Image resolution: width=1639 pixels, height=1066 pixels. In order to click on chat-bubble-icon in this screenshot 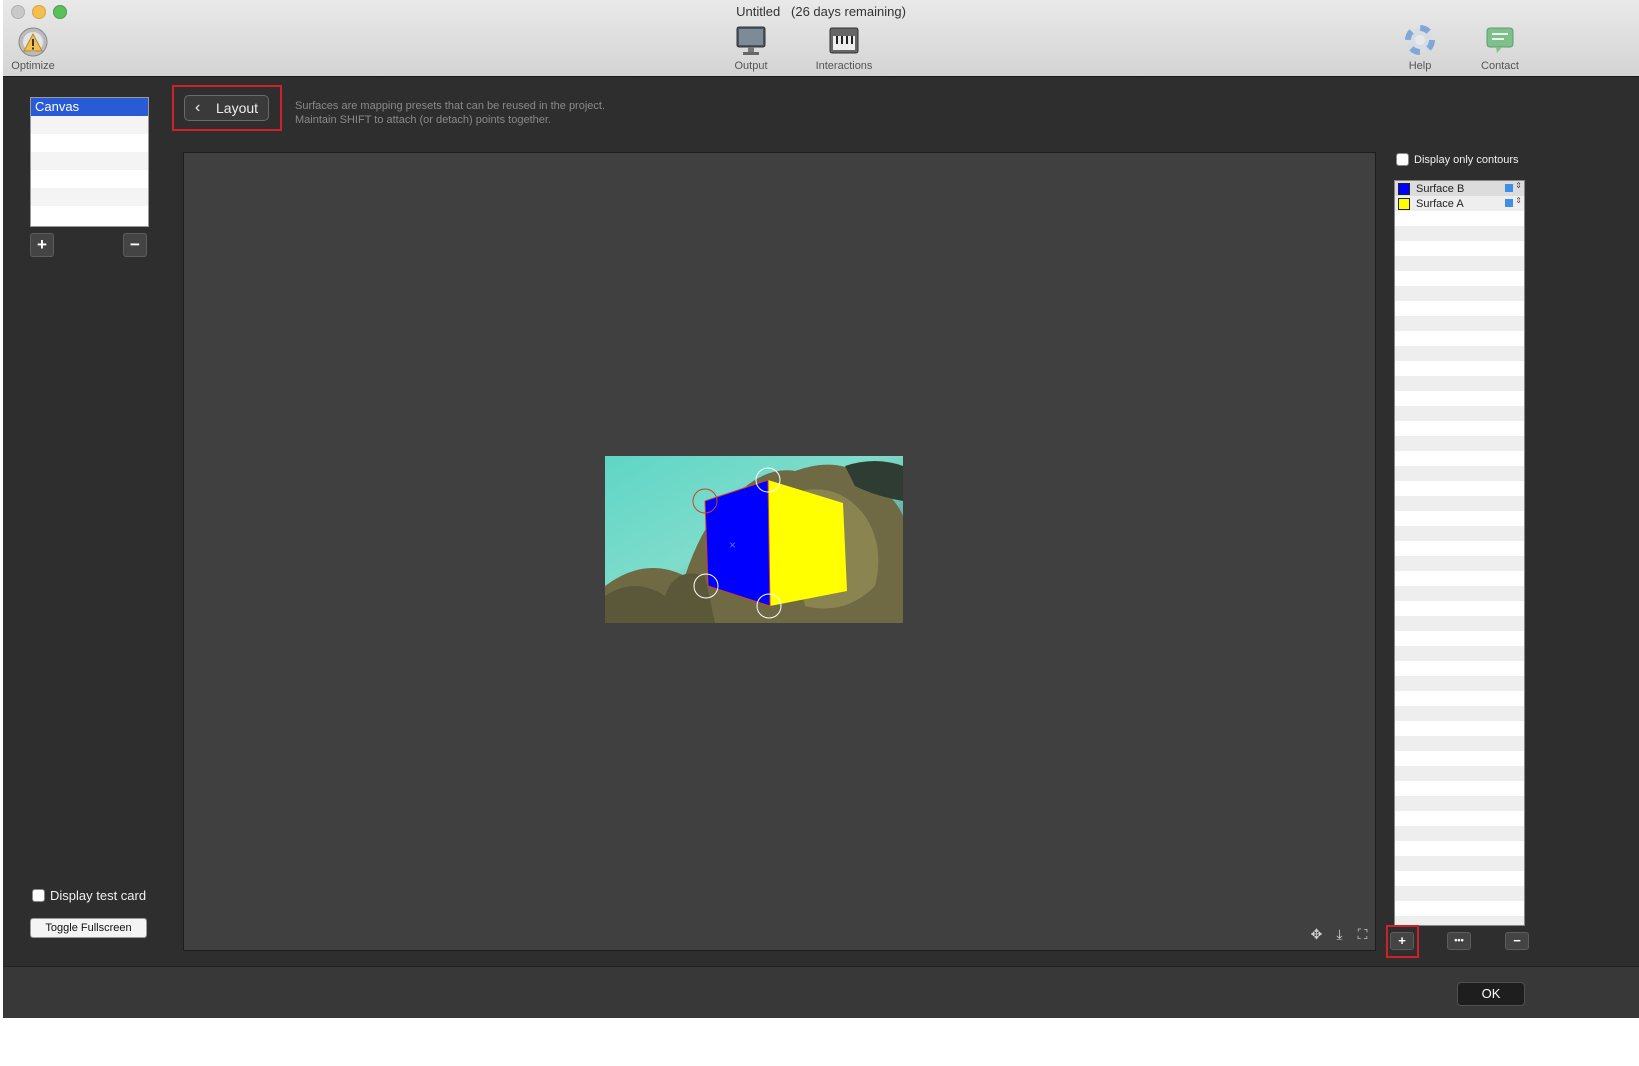, I will do `click(1500, 40)`.